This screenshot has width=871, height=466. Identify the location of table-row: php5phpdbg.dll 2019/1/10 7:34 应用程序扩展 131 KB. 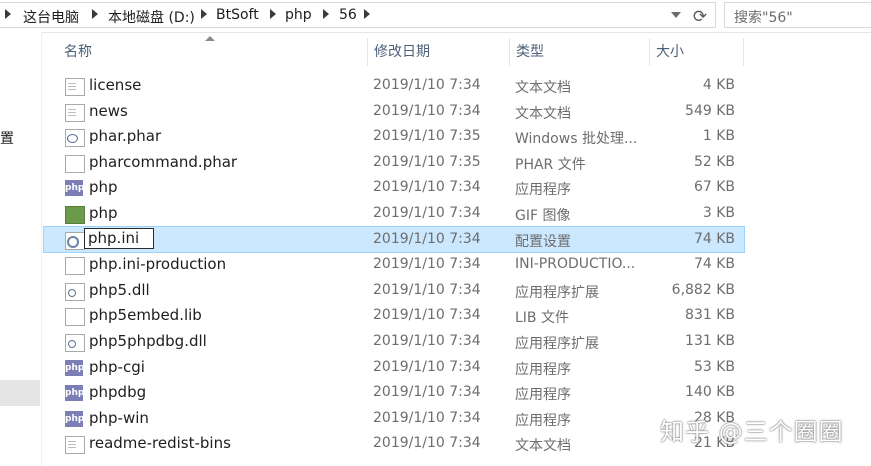
(394, 342).